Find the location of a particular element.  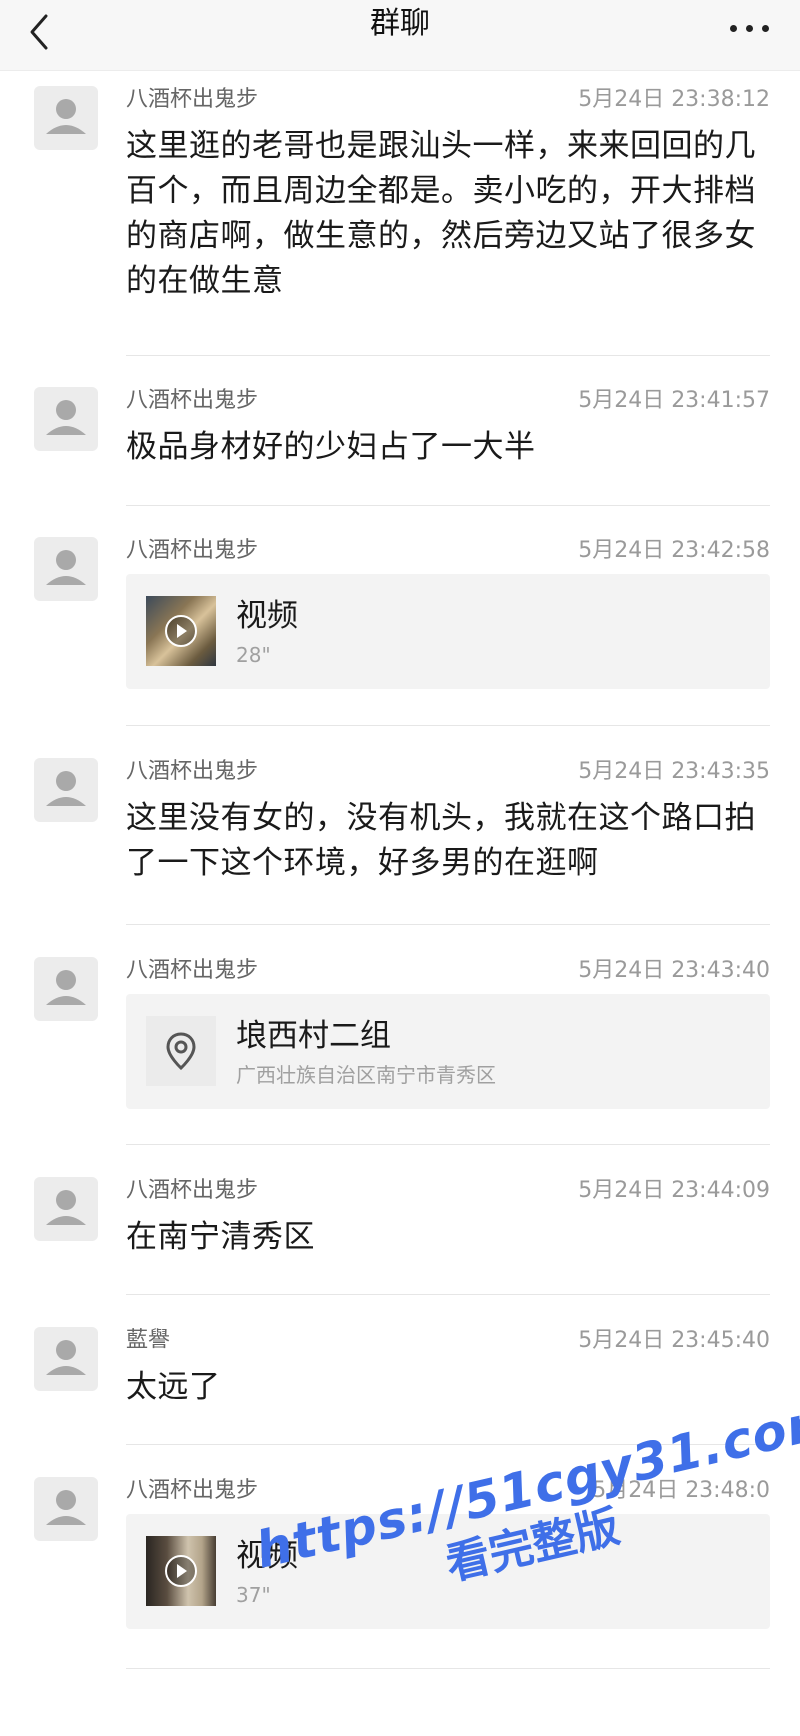

message-time: 5月24日 23:38:12 is located at coordinates (674, 99).